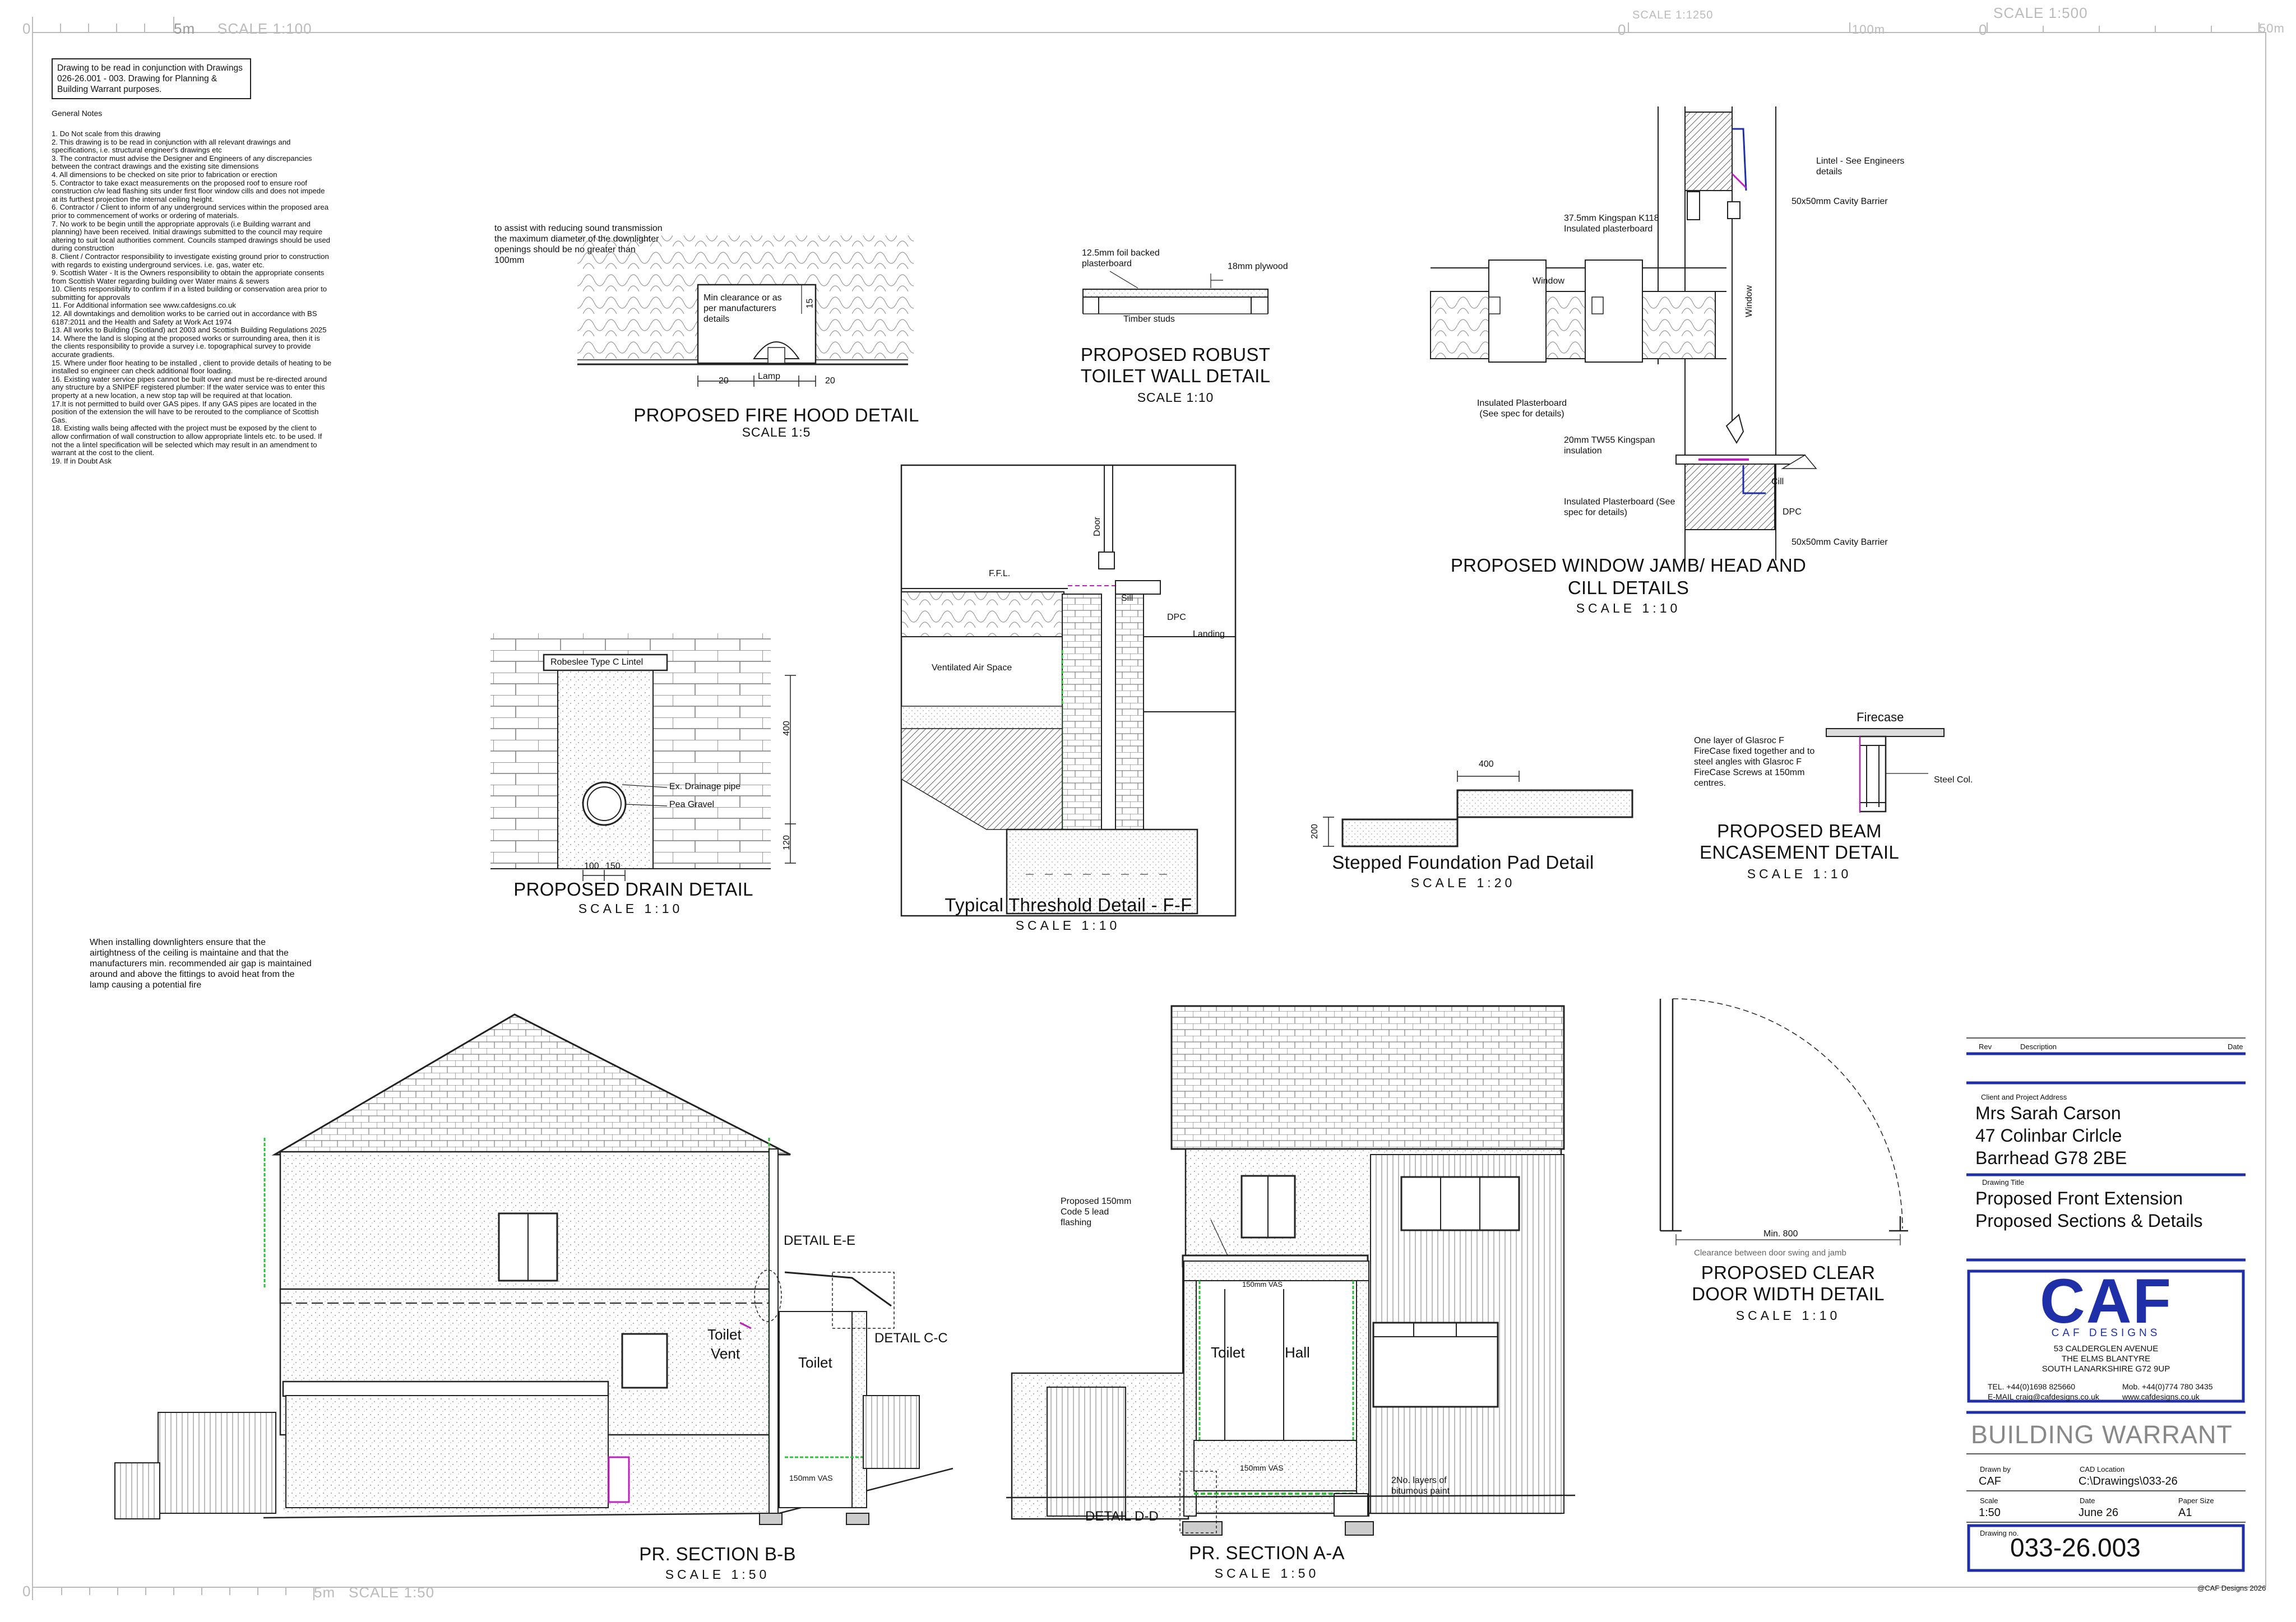  Describe the element at coordinates (1788, 1293) in the screenshot. I see `door-width-title-2: DOOR WIDTH DETAIL` at that location.